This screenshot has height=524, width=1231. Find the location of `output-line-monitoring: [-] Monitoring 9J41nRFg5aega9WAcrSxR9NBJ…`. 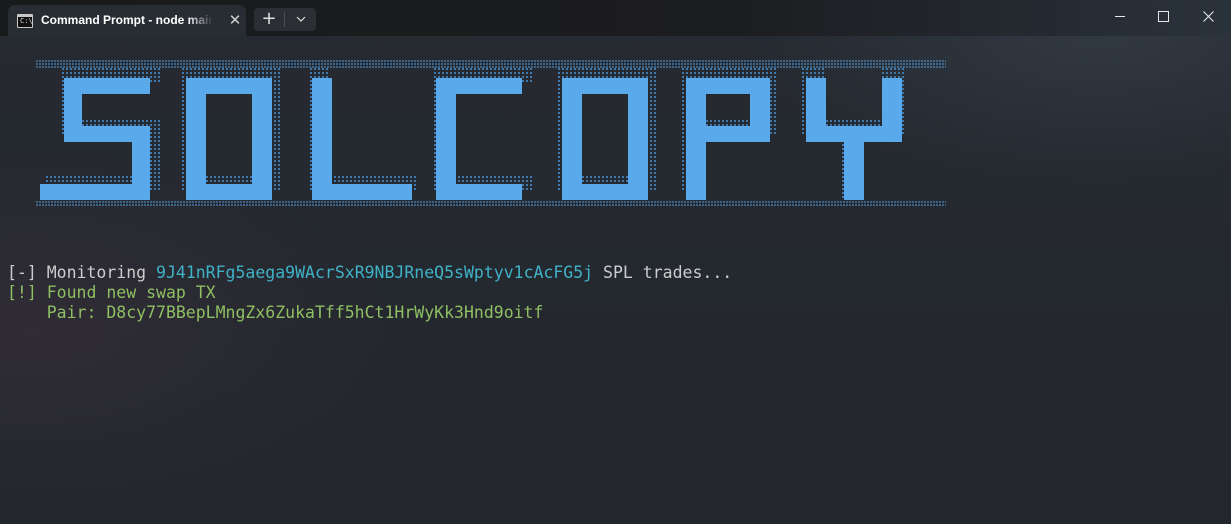

output-line-monitoring: [-] Monitoring 9J41nRFg5aega9WAcrSxR9NBJ… is located at coordinates (369, 273).